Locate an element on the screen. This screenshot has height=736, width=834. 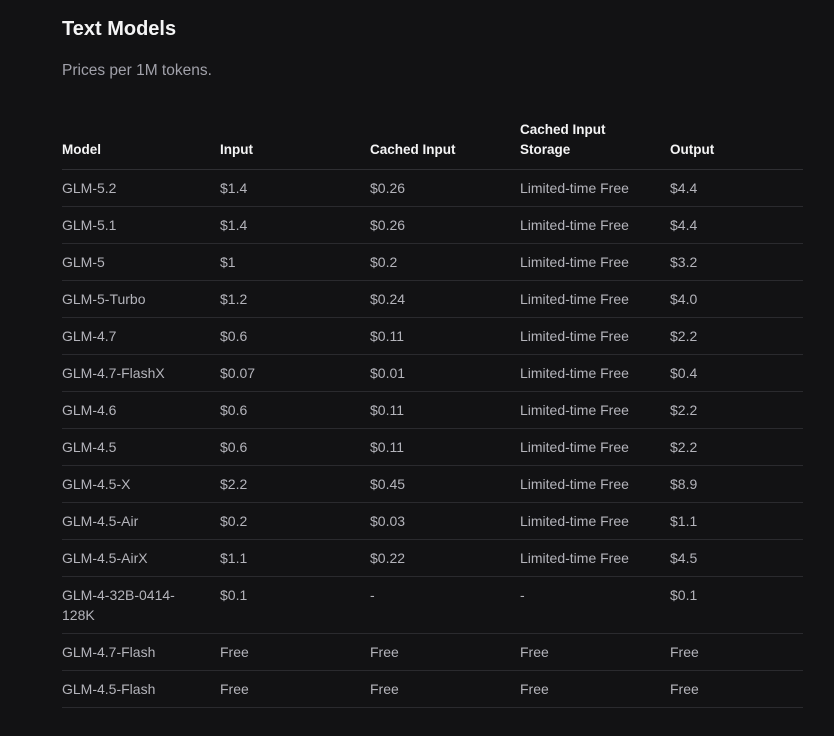
model-cell: GLM-4.5 is located at coordinates (89, 447).